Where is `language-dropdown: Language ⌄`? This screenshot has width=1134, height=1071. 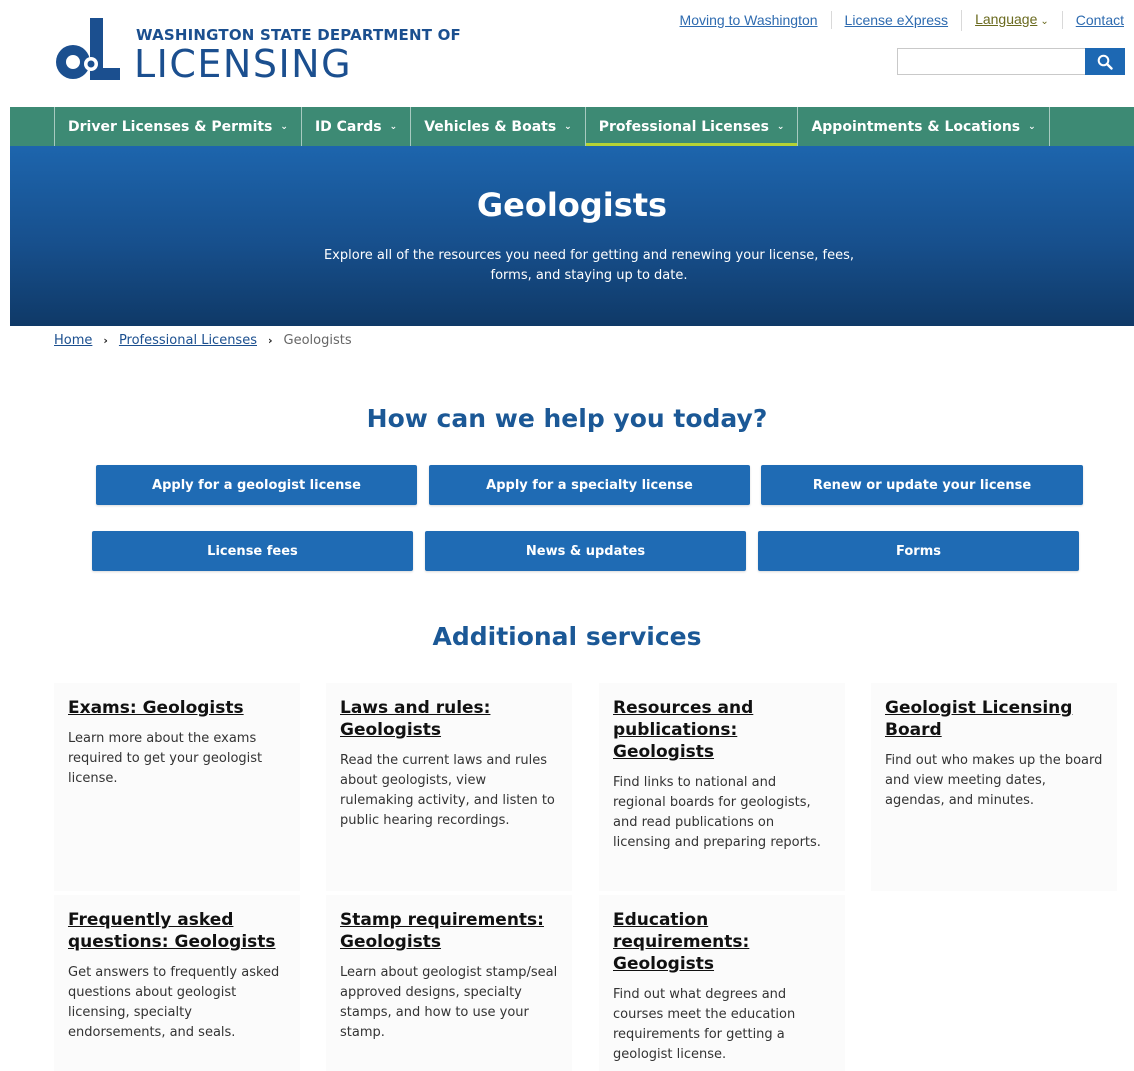 language-dropdown: Language ⌄ is located at coordinates (1011, 20).